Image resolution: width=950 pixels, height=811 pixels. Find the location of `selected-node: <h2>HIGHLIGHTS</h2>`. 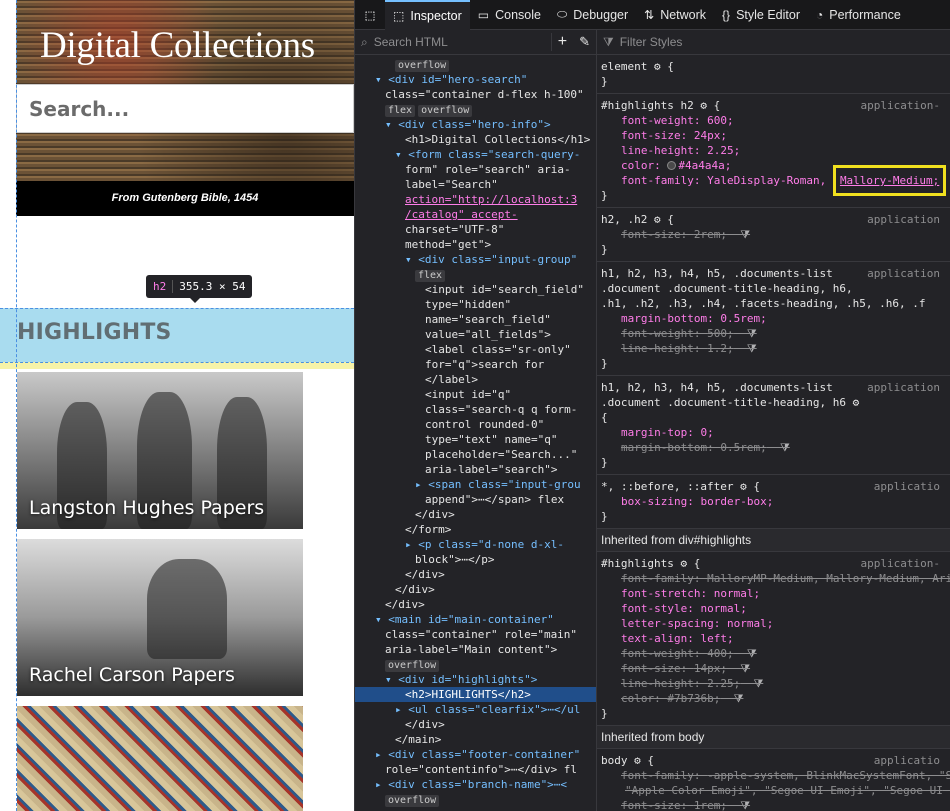

selected-node: <h2>HIGHLIGHTS</h2> is located at coordinates (475, 694).